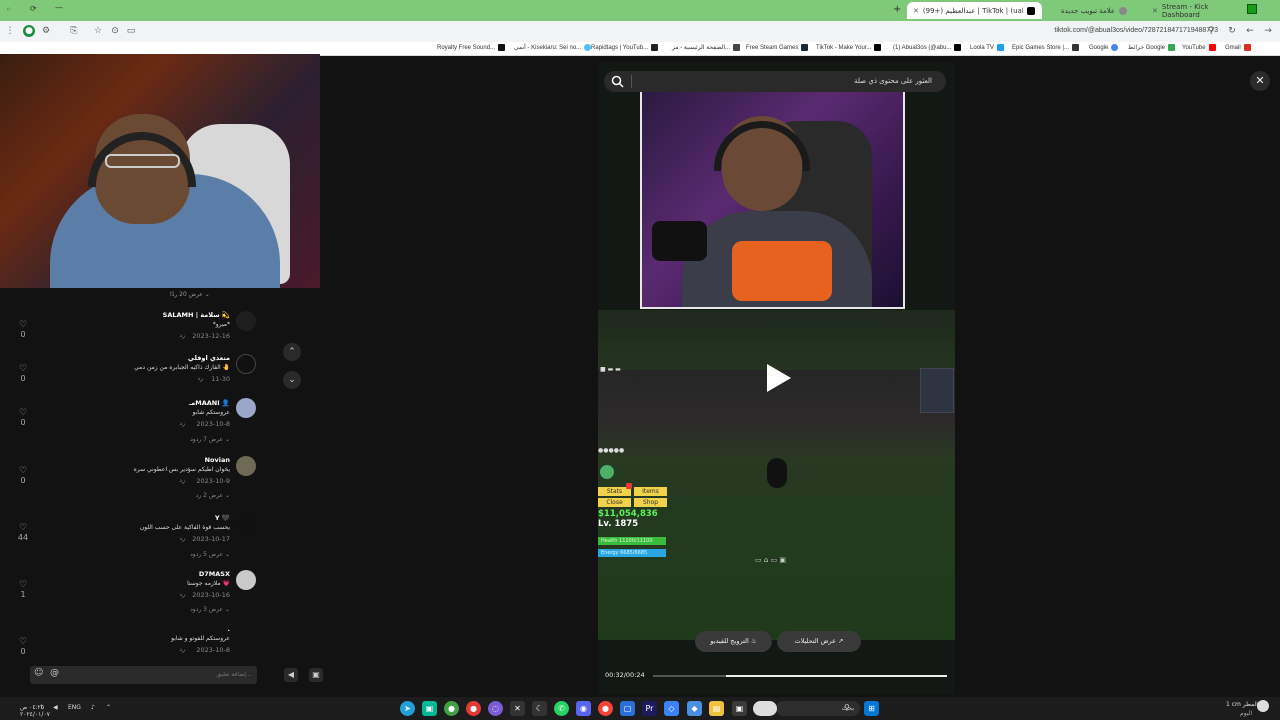 The image size is (1280, 720). What do you see at coordinates (694, 708) in the screenshot?
I see `app-icon: ◆` at bounding box center [694, 708].